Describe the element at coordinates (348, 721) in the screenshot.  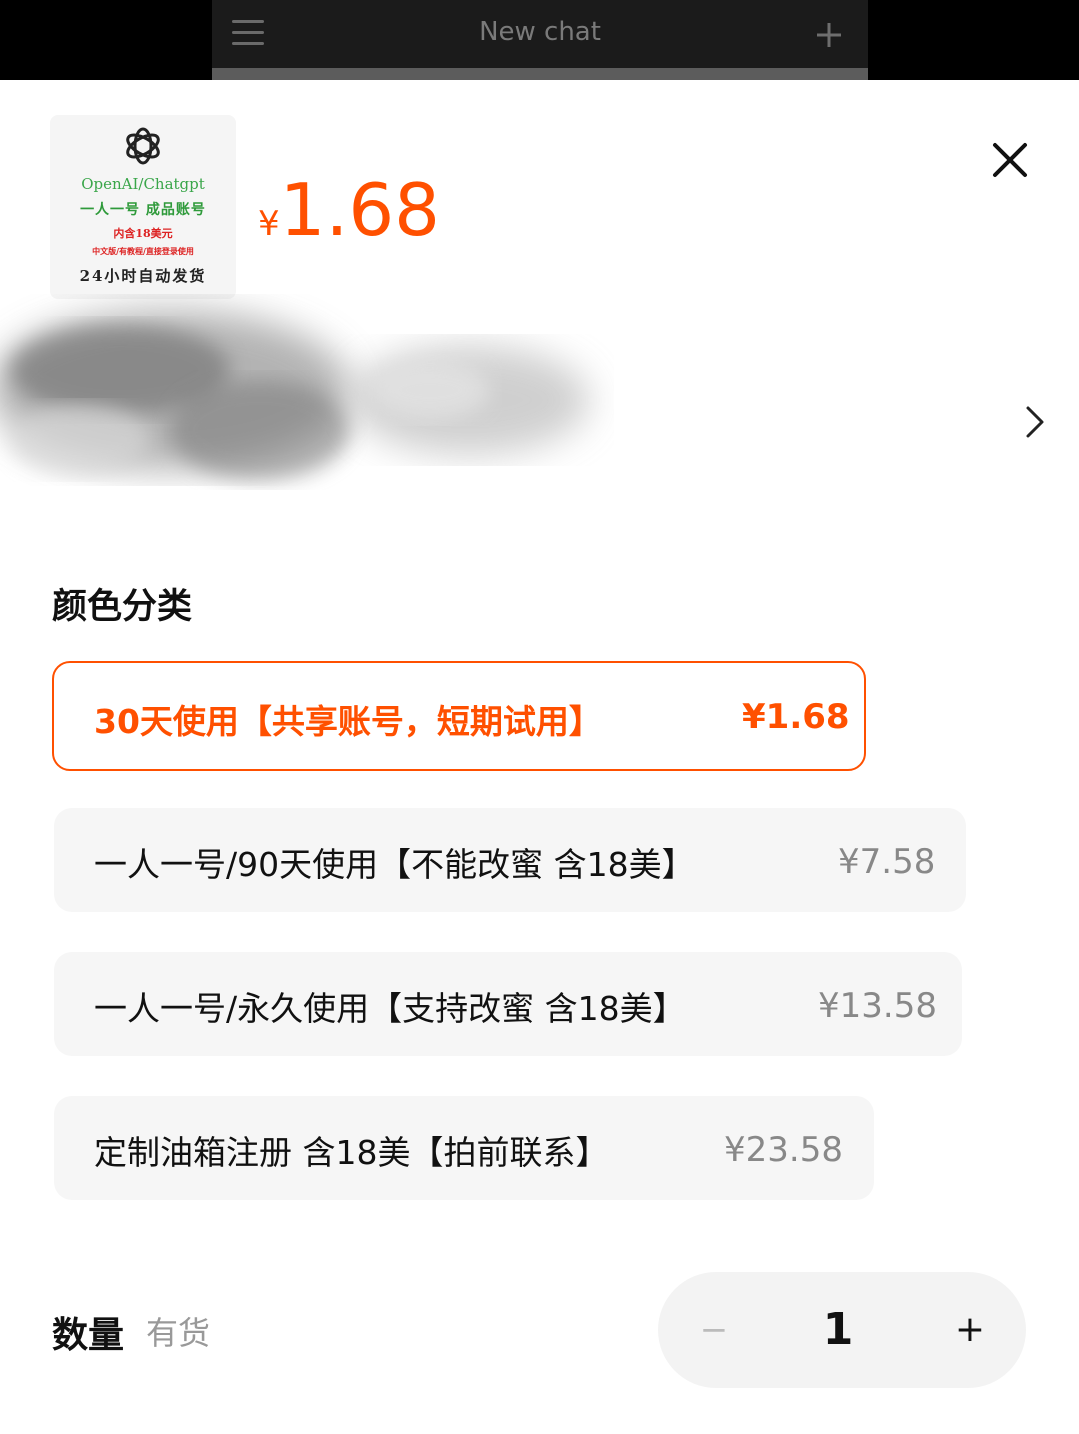
I see `option-label: 30天使用【共享账号，短期试用】` at that location.